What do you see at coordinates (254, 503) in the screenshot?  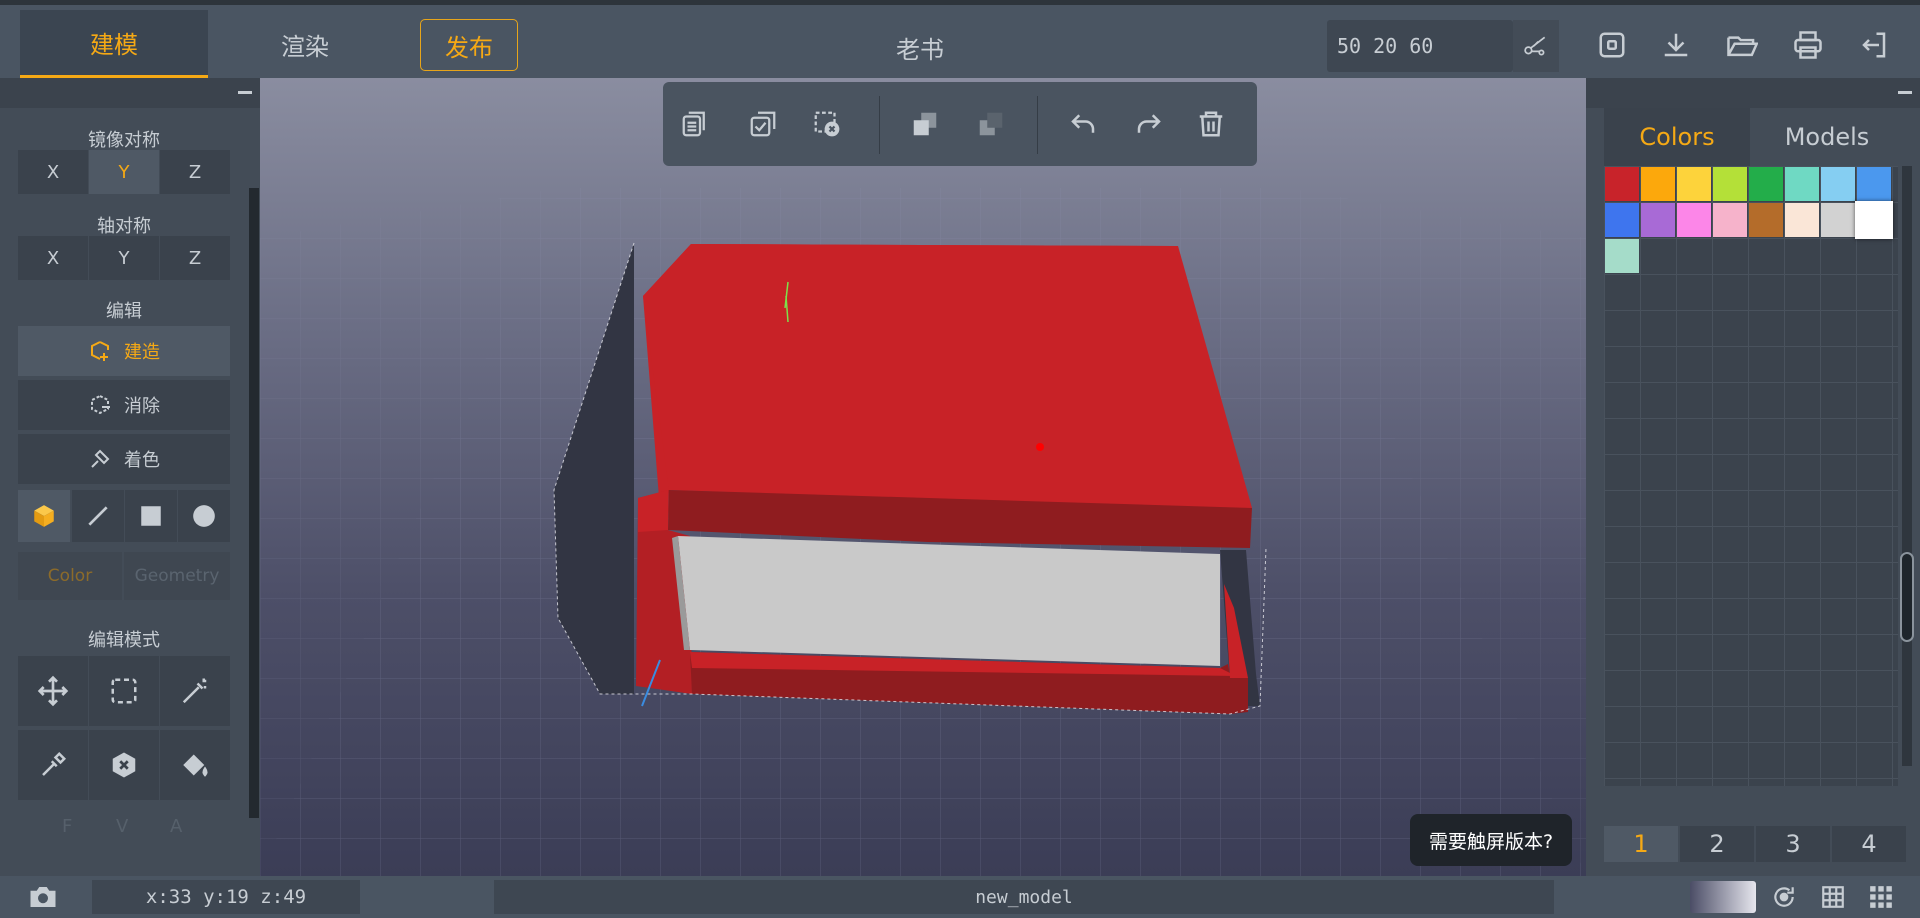 I see `left-panel-scrollbar` at bounding box center [254, 503].